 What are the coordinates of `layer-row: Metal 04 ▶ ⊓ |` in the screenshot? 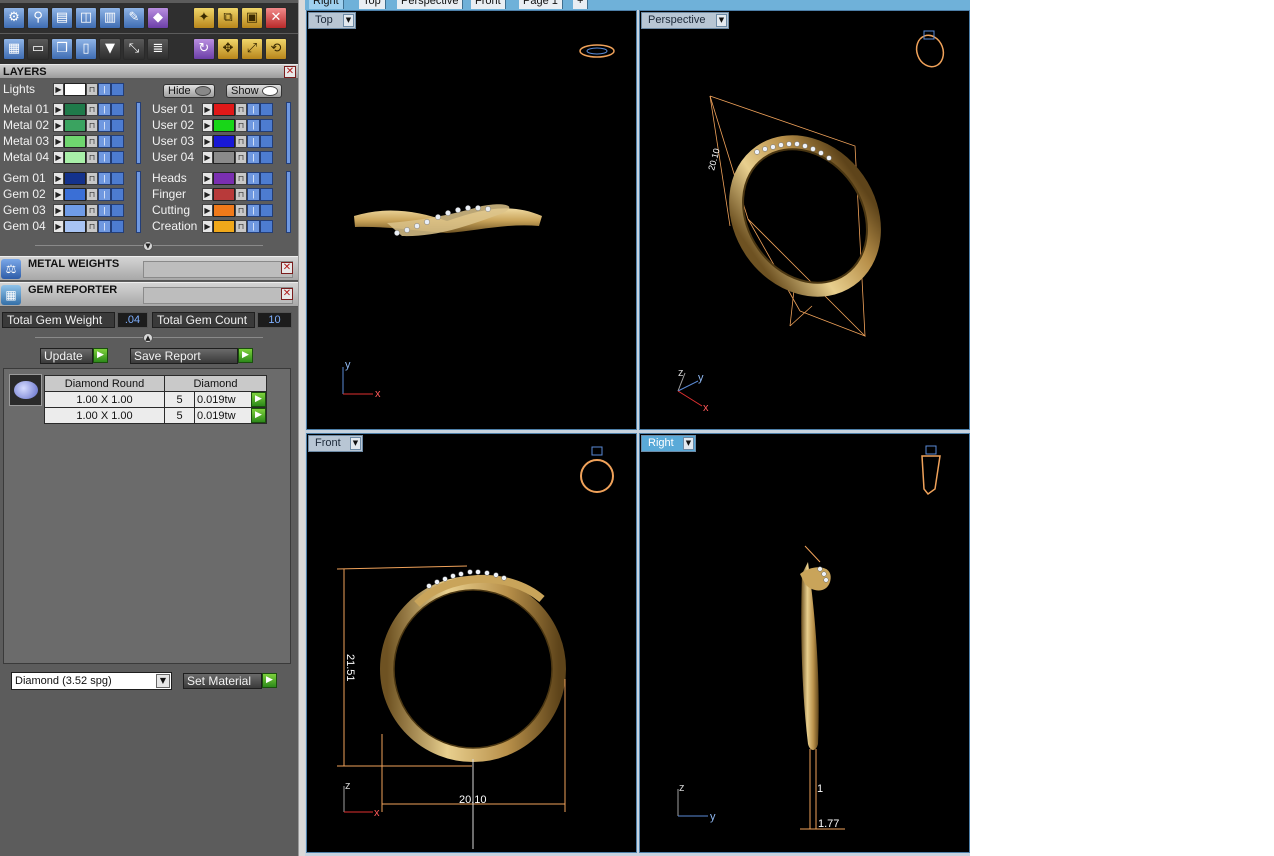 It's located at (70, 157).